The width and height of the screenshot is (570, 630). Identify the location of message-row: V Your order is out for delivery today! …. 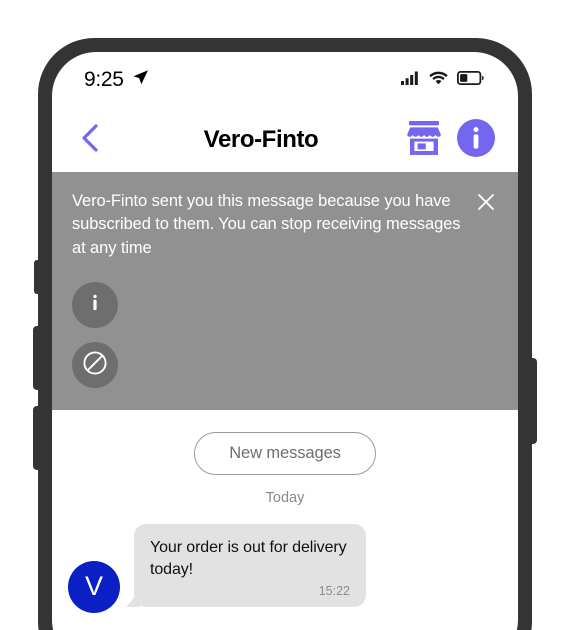
(285, 568).